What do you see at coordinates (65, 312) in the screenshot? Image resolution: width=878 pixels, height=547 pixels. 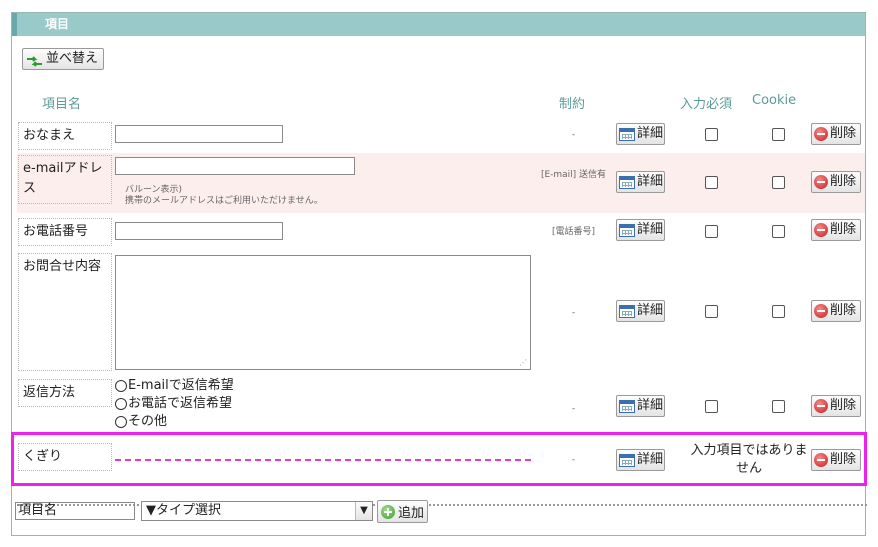 I see `item-name-label: お問合せ内容` at bounding box center [65, 312].